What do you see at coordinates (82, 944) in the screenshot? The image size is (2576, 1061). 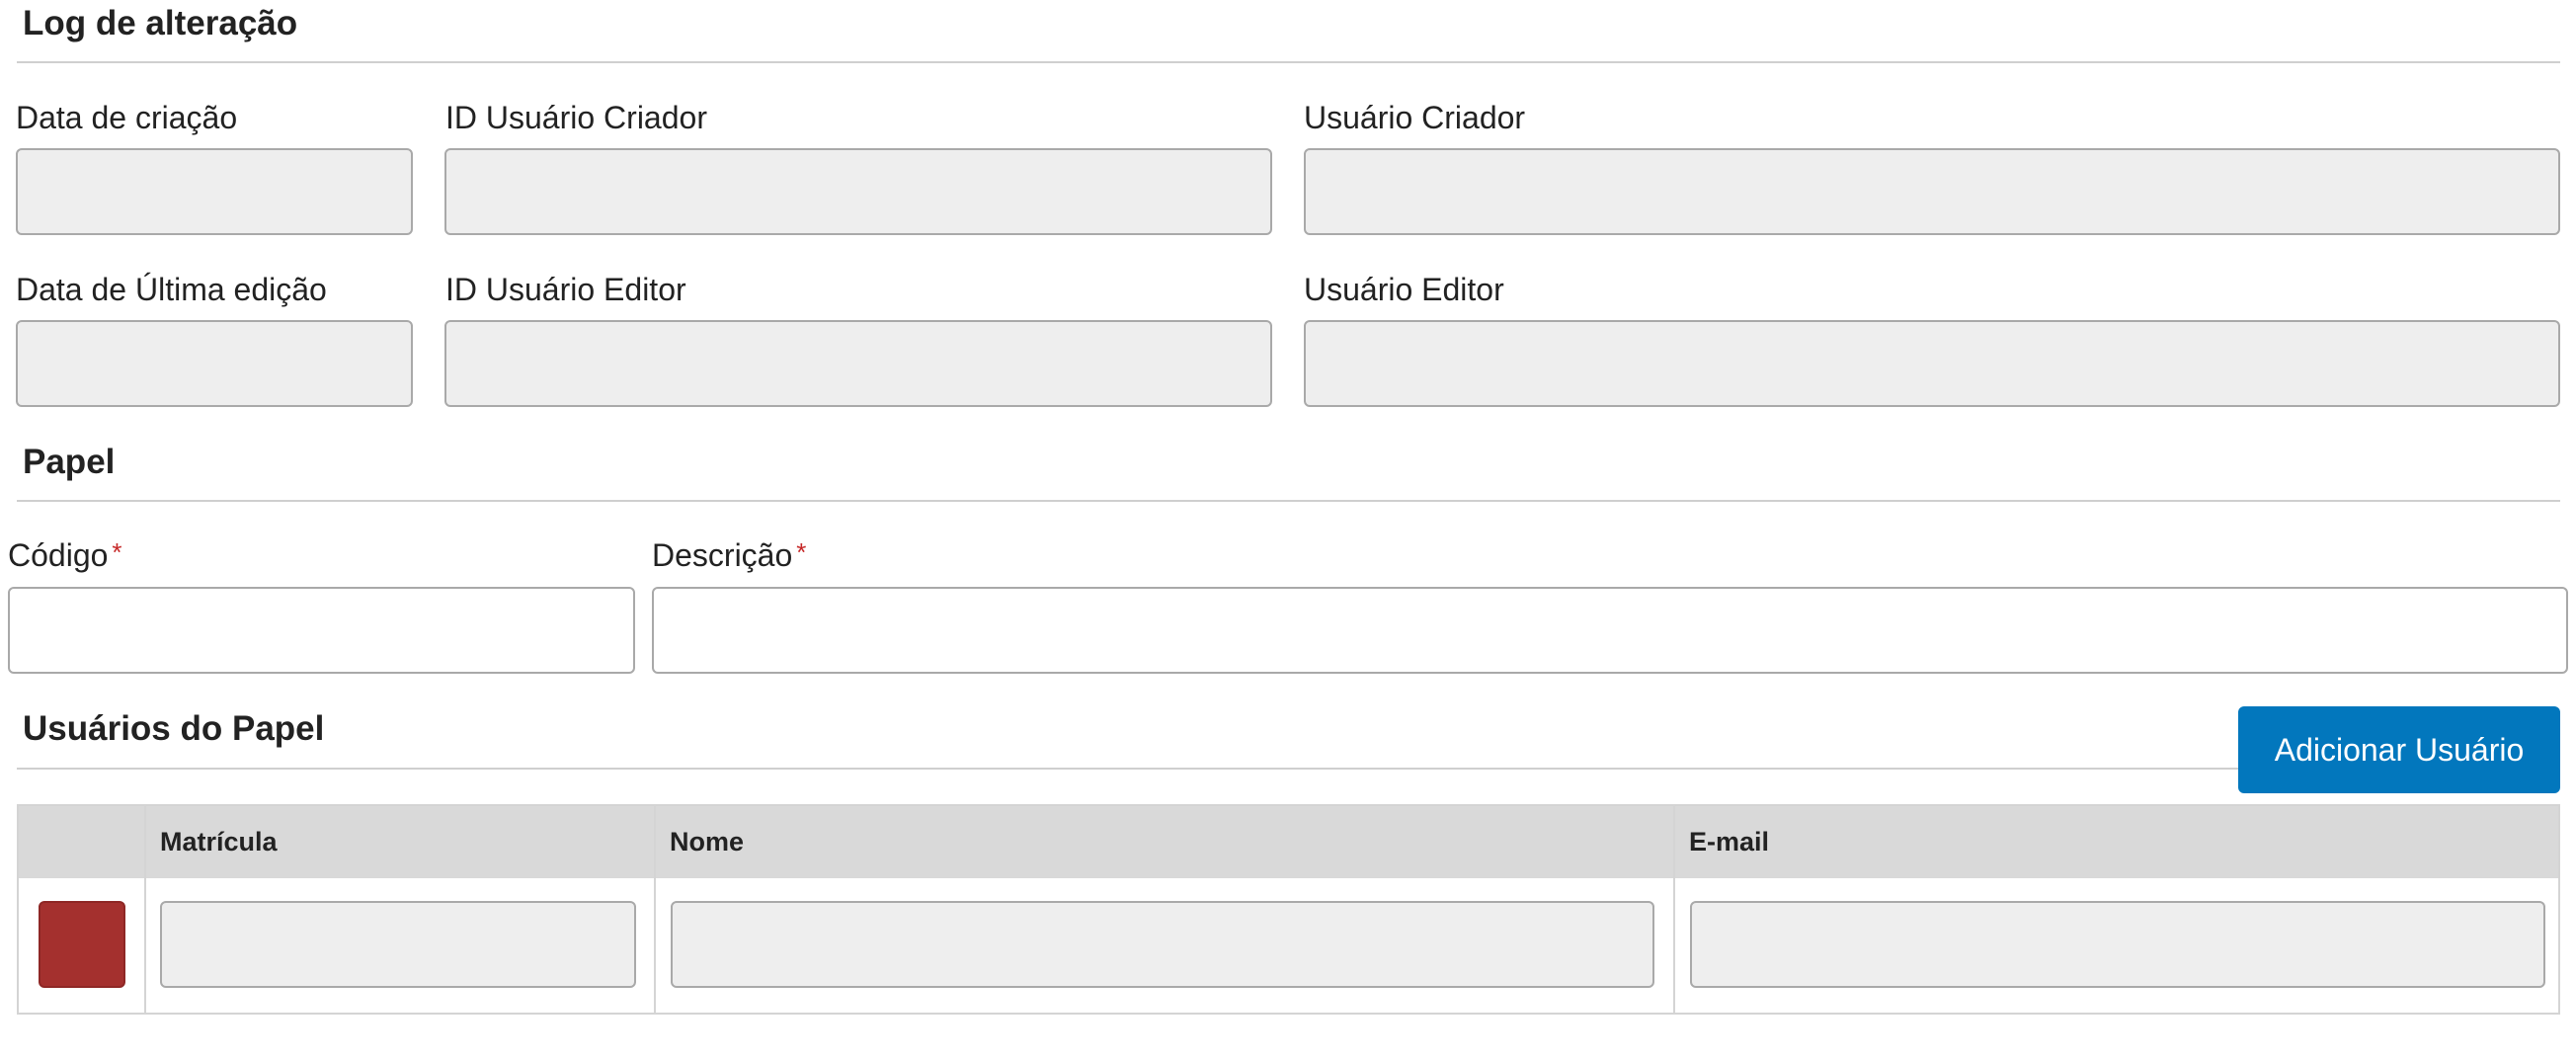 I see `delete-row-button` at bounding box center [82, 944].